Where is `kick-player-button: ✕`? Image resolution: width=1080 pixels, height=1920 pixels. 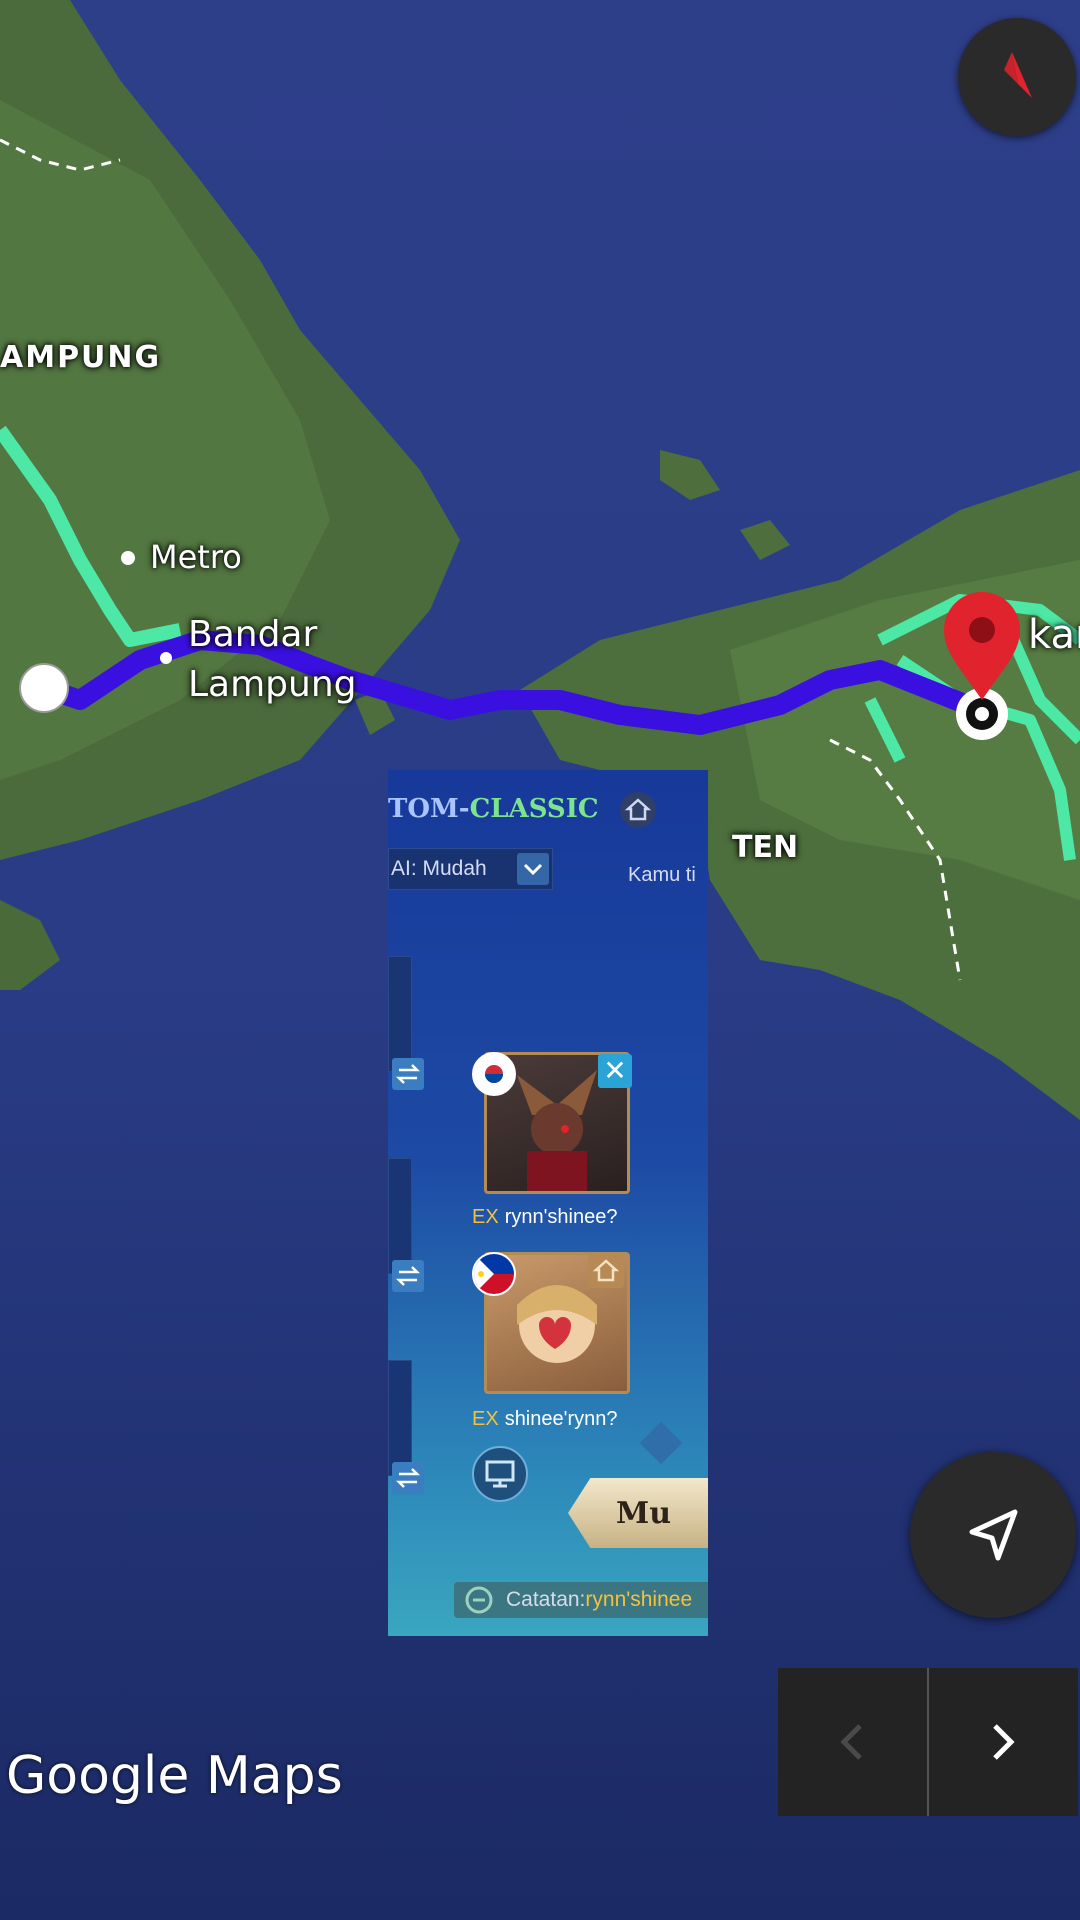 kick-player-button: ✕ is located at coordinates (615, 1071).